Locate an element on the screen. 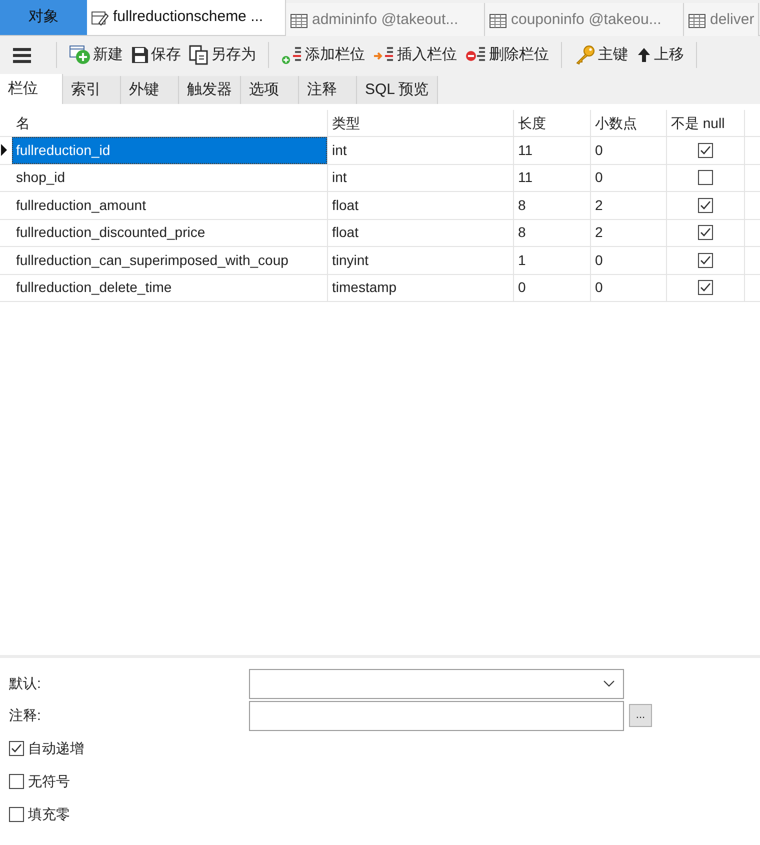  checkbox-label: 无符号 is located at coordinates (49, 781).